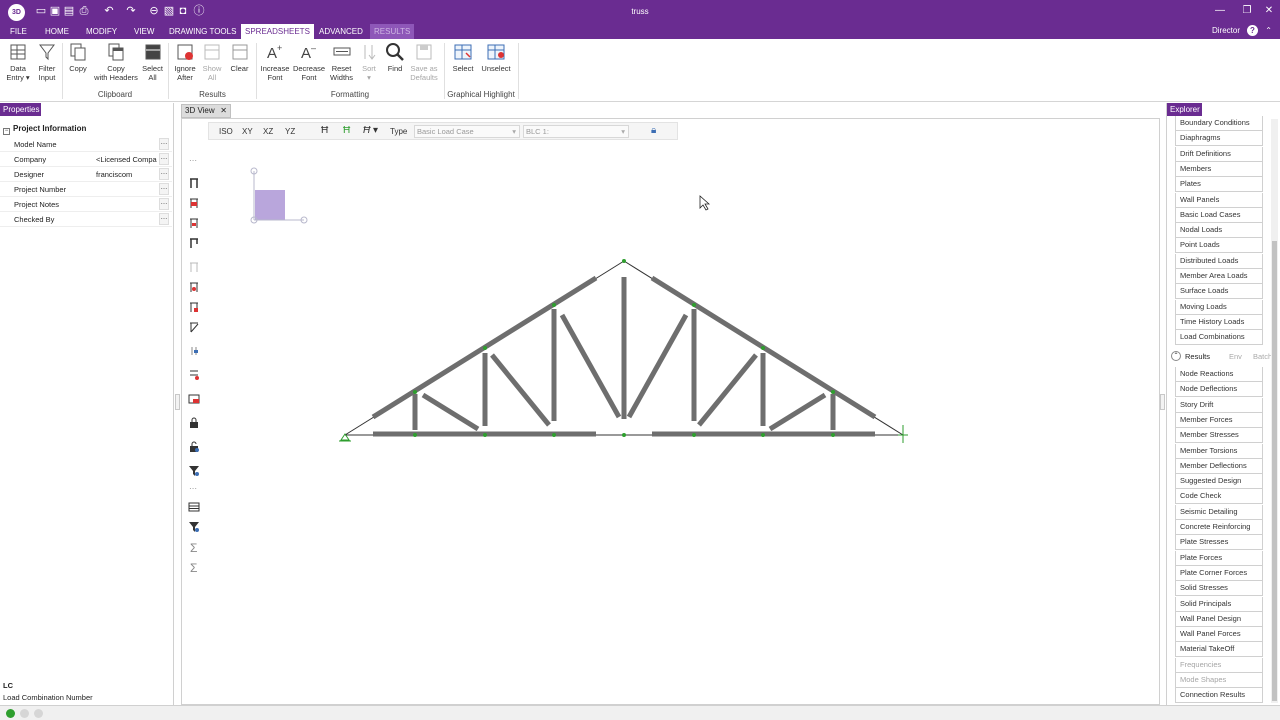 This screenshot has height=720, width=1280. What do you see at coordinates (1219, 246) in the screenshot?
I see `explorer-item-point-loads: Point Loads` at bounding box center [1219, 246].